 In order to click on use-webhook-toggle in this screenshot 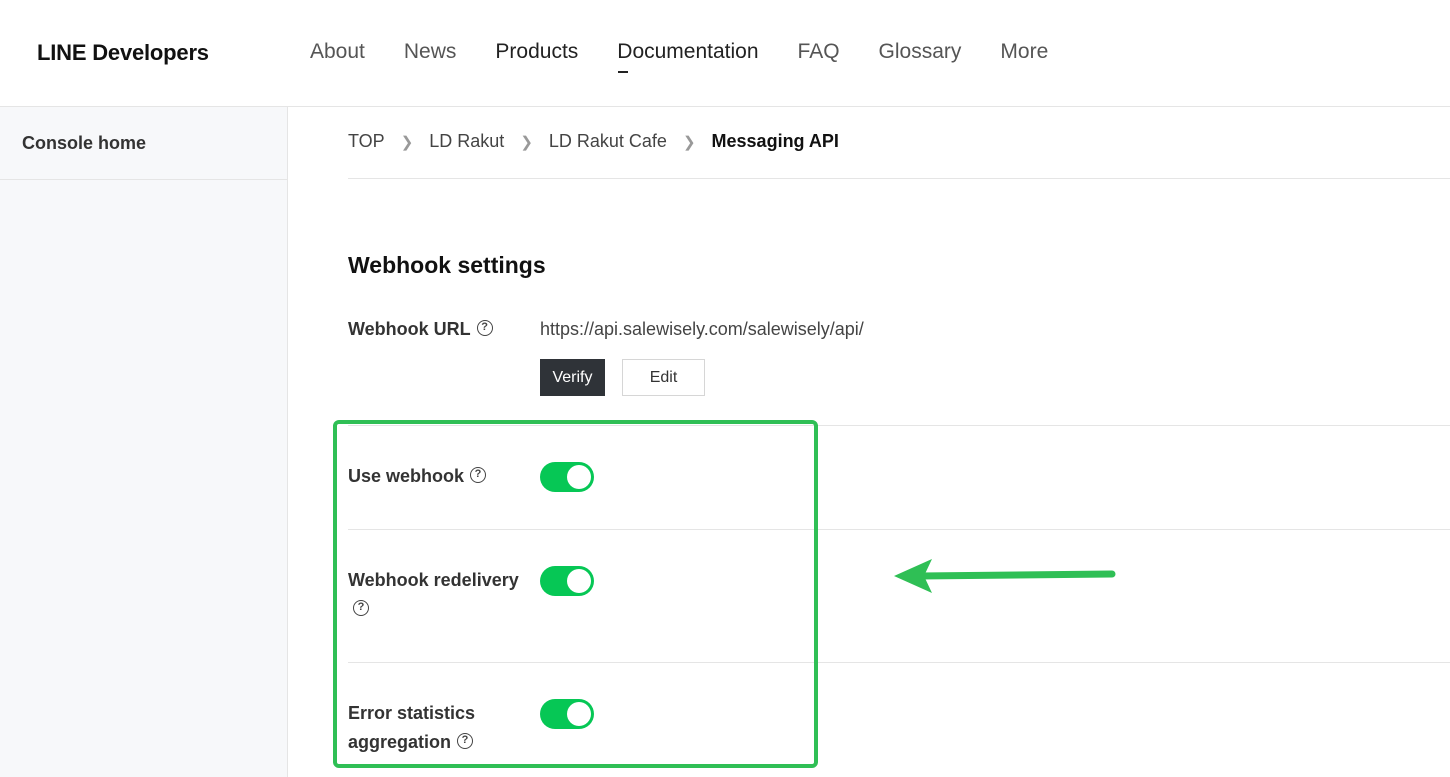, I will do `click(567, 477)`.